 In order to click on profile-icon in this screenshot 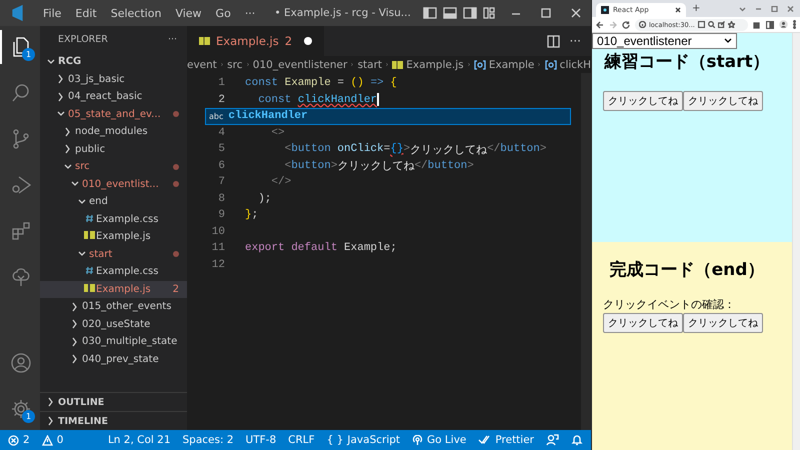, I will do `click(783, 24)`.